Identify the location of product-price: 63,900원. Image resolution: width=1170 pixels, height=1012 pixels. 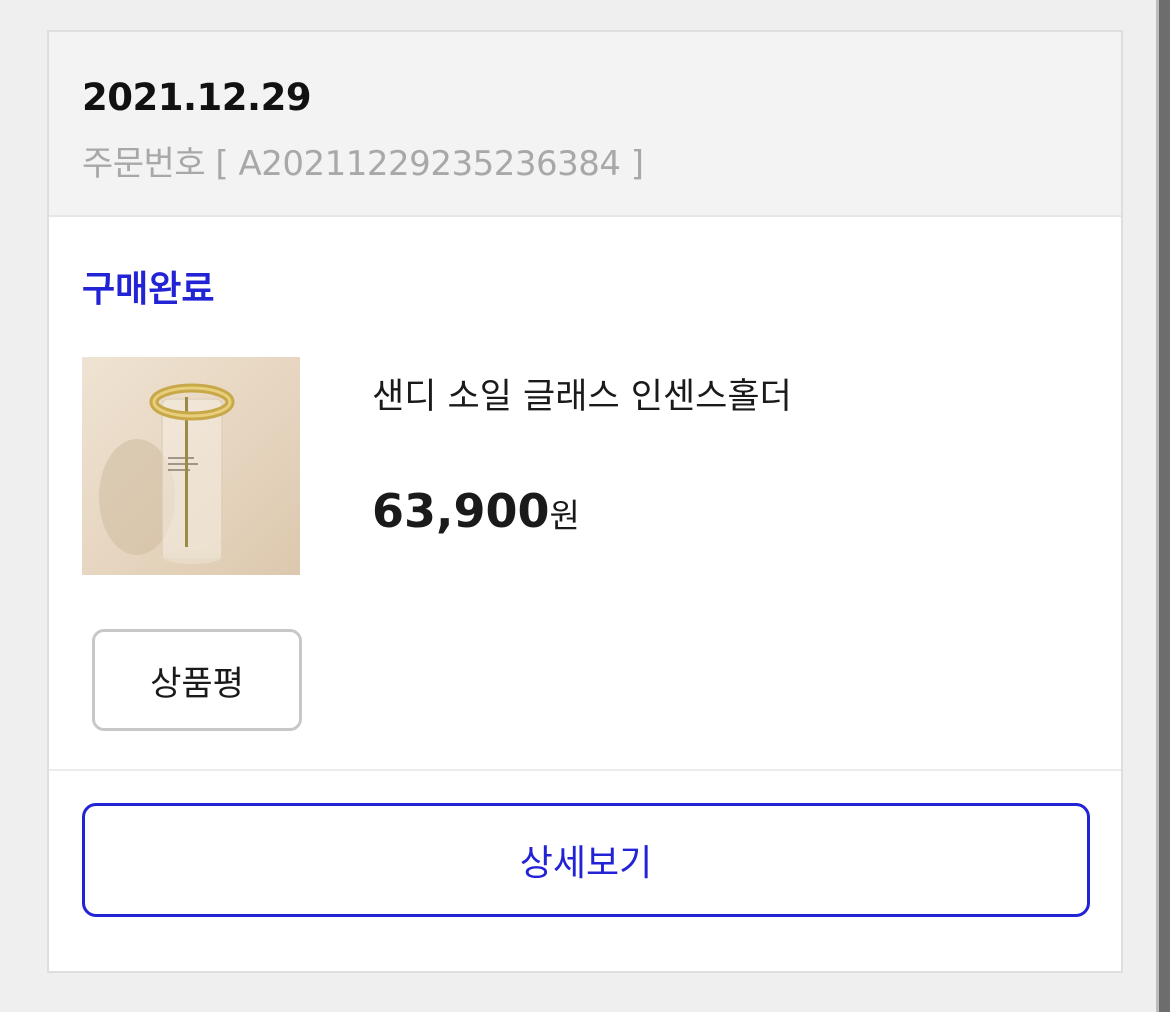
(476, 511).